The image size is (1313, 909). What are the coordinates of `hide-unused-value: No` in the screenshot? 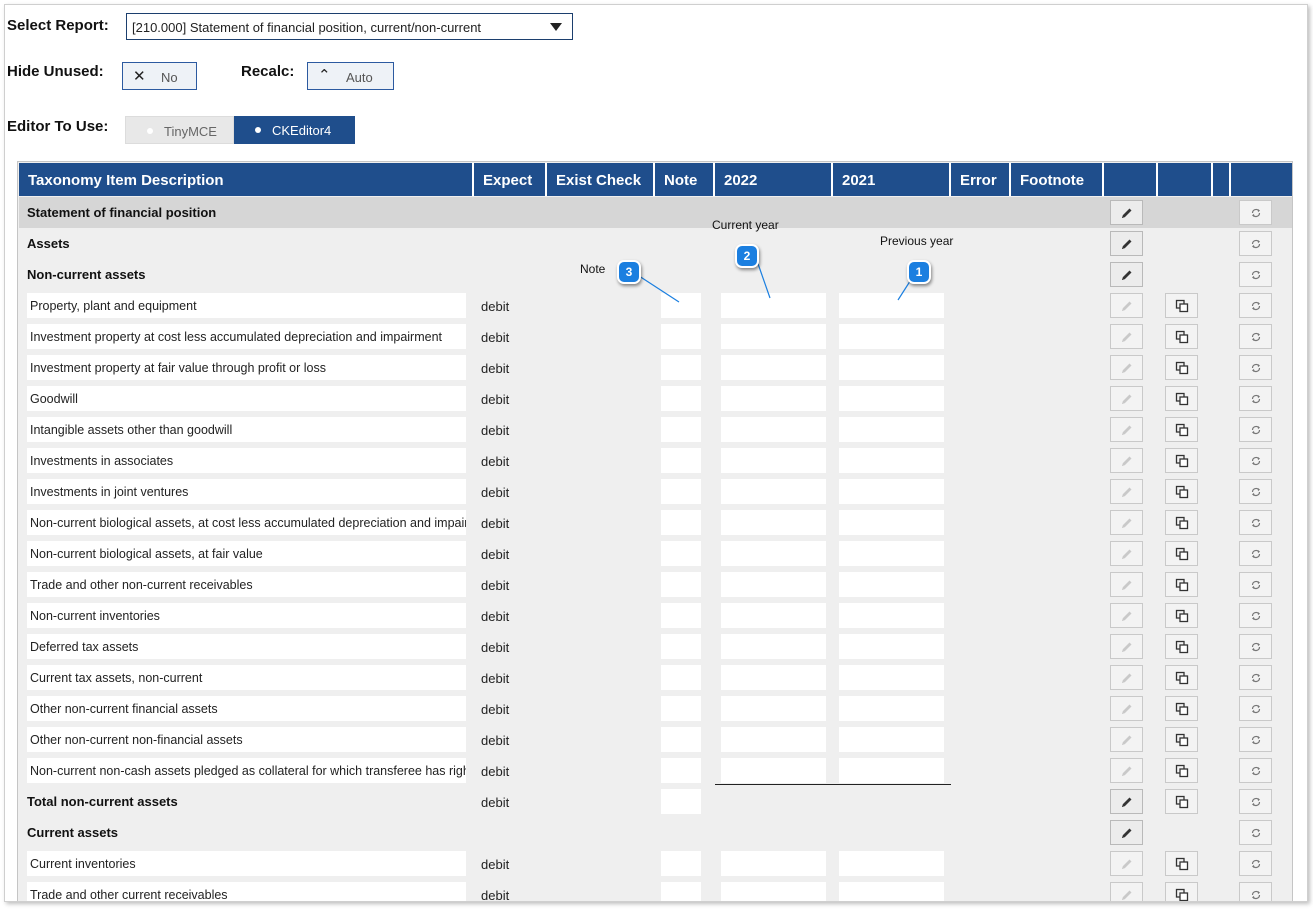 It's located at (169, 77).